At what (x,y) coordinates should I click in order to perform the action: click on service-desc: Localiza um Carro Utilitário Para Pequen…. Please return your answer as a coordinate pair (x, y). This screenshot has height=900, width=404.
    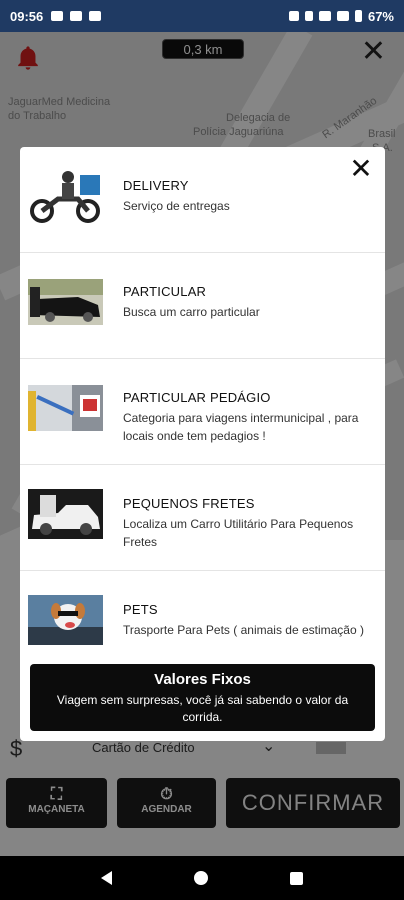
    Looking at the image, I should click on (238, 533).